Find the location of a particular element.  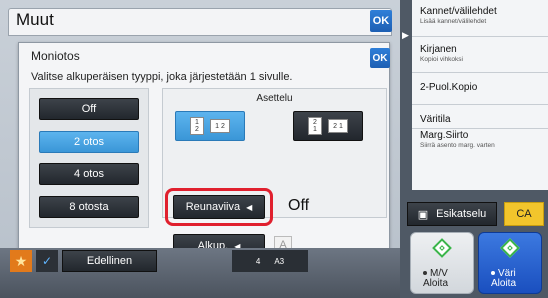

border-line-value: Off is located at coordinates (299, 205).